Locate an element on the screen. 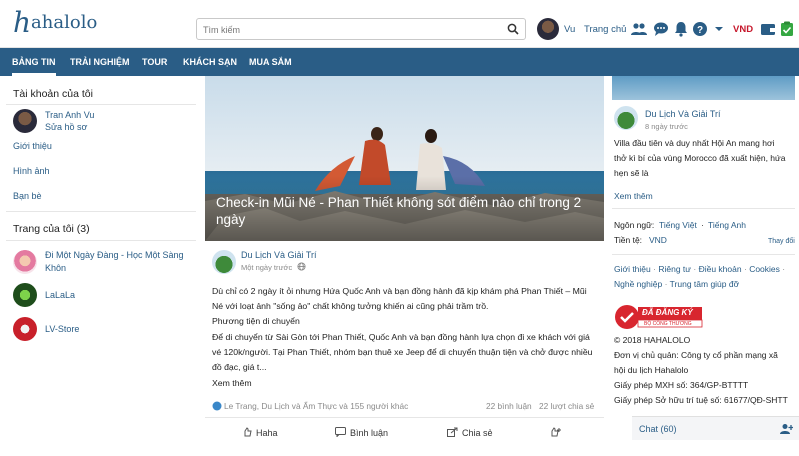 This screenshot has height=456, width=799. logo-h: h is located at coordinates (22, 22).